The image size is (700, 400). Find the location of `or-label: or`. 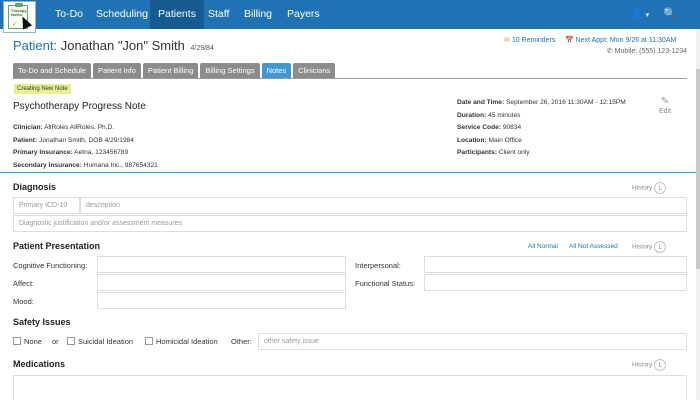

or-label: or is located at coordinates (55, 341).